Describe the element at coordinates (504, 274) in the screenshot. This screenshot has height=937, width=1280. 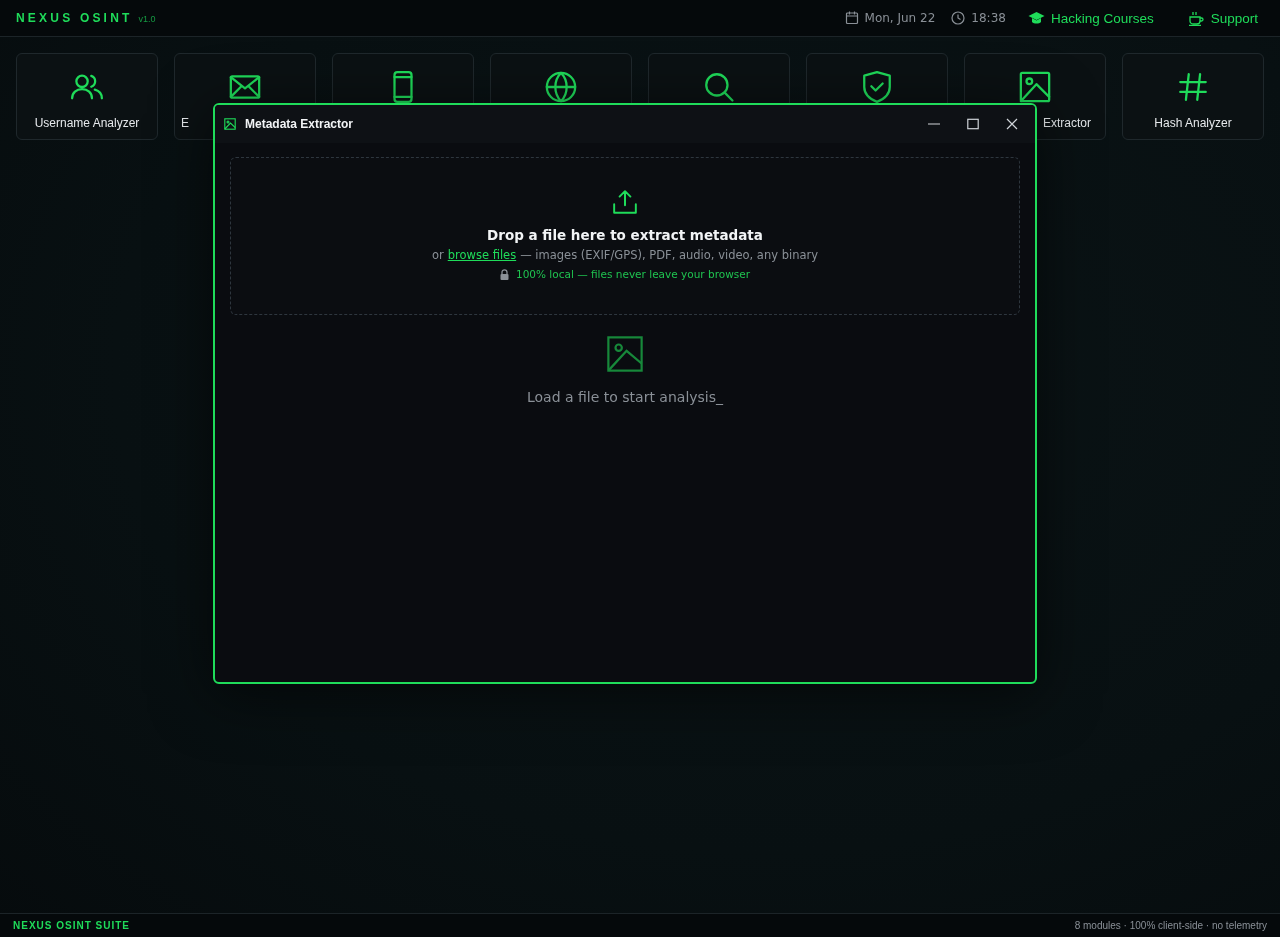
I see `lock-icon` at that location.